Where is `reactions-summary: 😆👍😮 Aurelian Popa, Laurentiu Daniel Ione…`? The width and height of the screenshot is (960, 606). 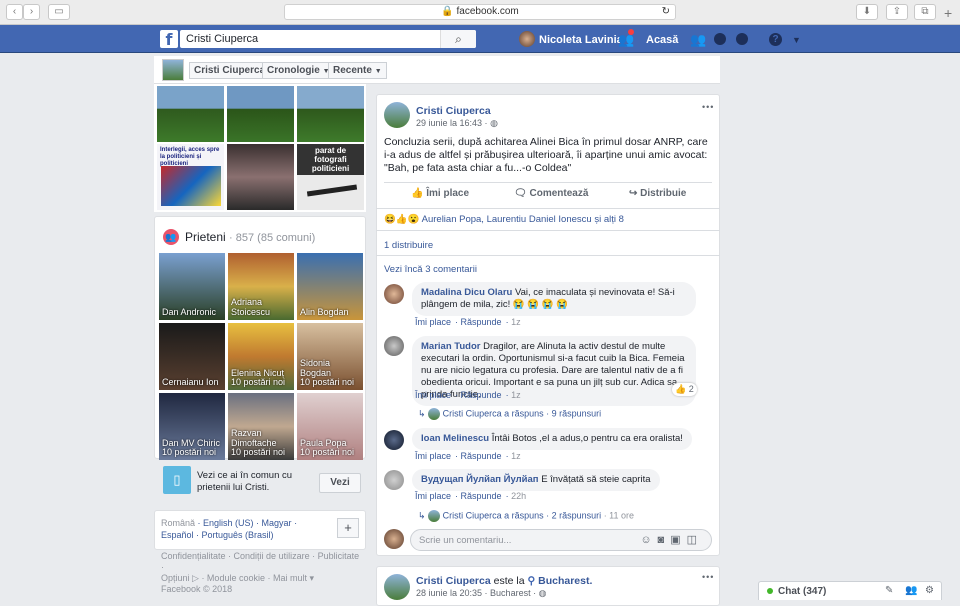
reactions-summary: 😆👍😮 Aurelian Popa, Laurentiu Daniel Ione… is located at coordinates (504, 219).